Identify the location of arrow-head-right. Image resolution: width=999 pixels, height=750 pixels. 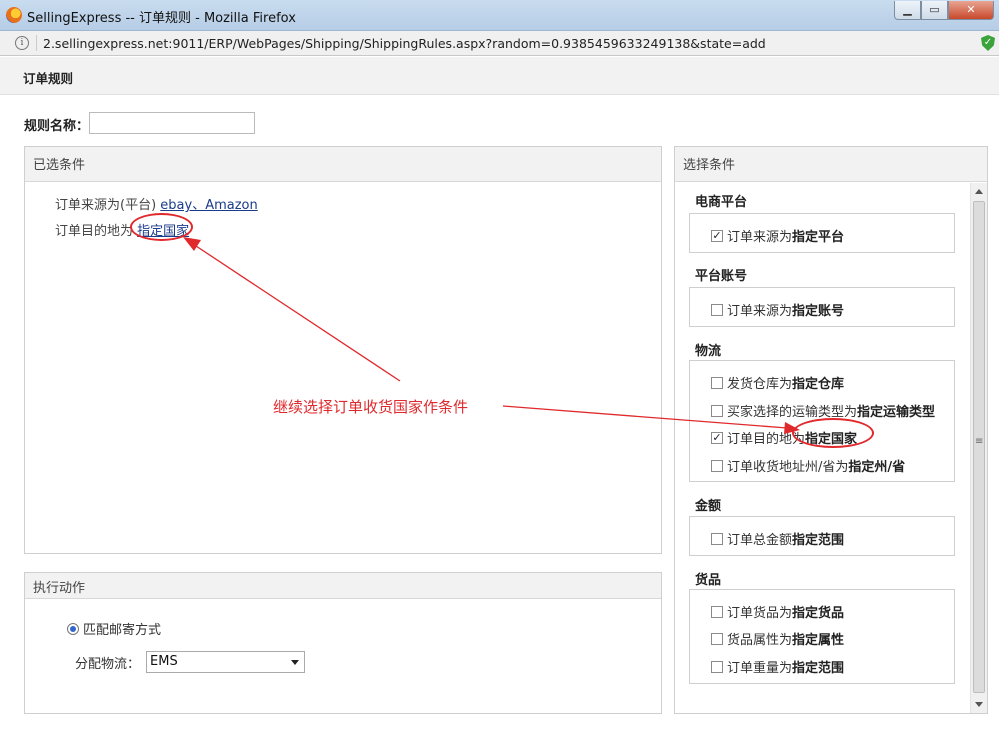
(792, 428).